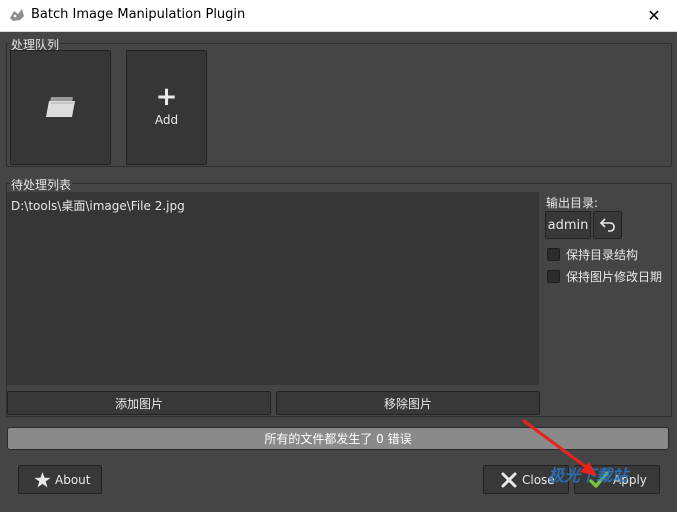 The height and width of the screenshot is (512, 677). What do you see at coordinates (139, 403) in the screenshot?
I see `add-images-button: 添加图片` at bounding box center [139, 403].